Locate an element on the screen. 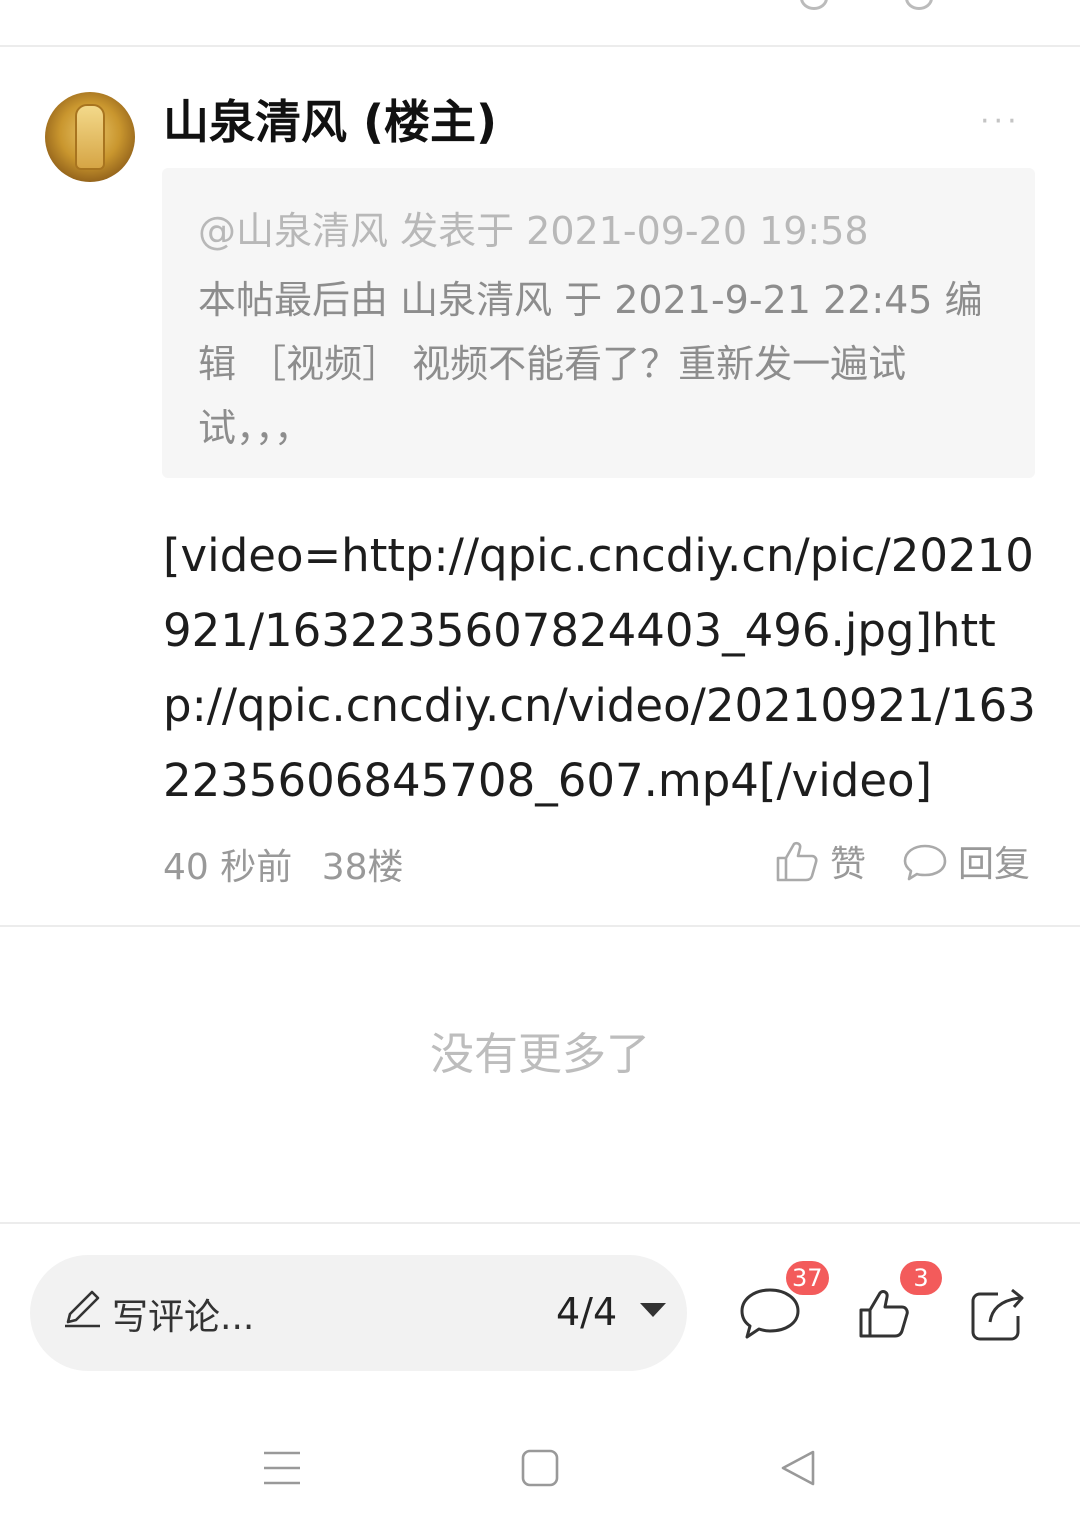 This screenshot has height=1533, width=1080. partial-icon-left is located at coordinates (814, 5).